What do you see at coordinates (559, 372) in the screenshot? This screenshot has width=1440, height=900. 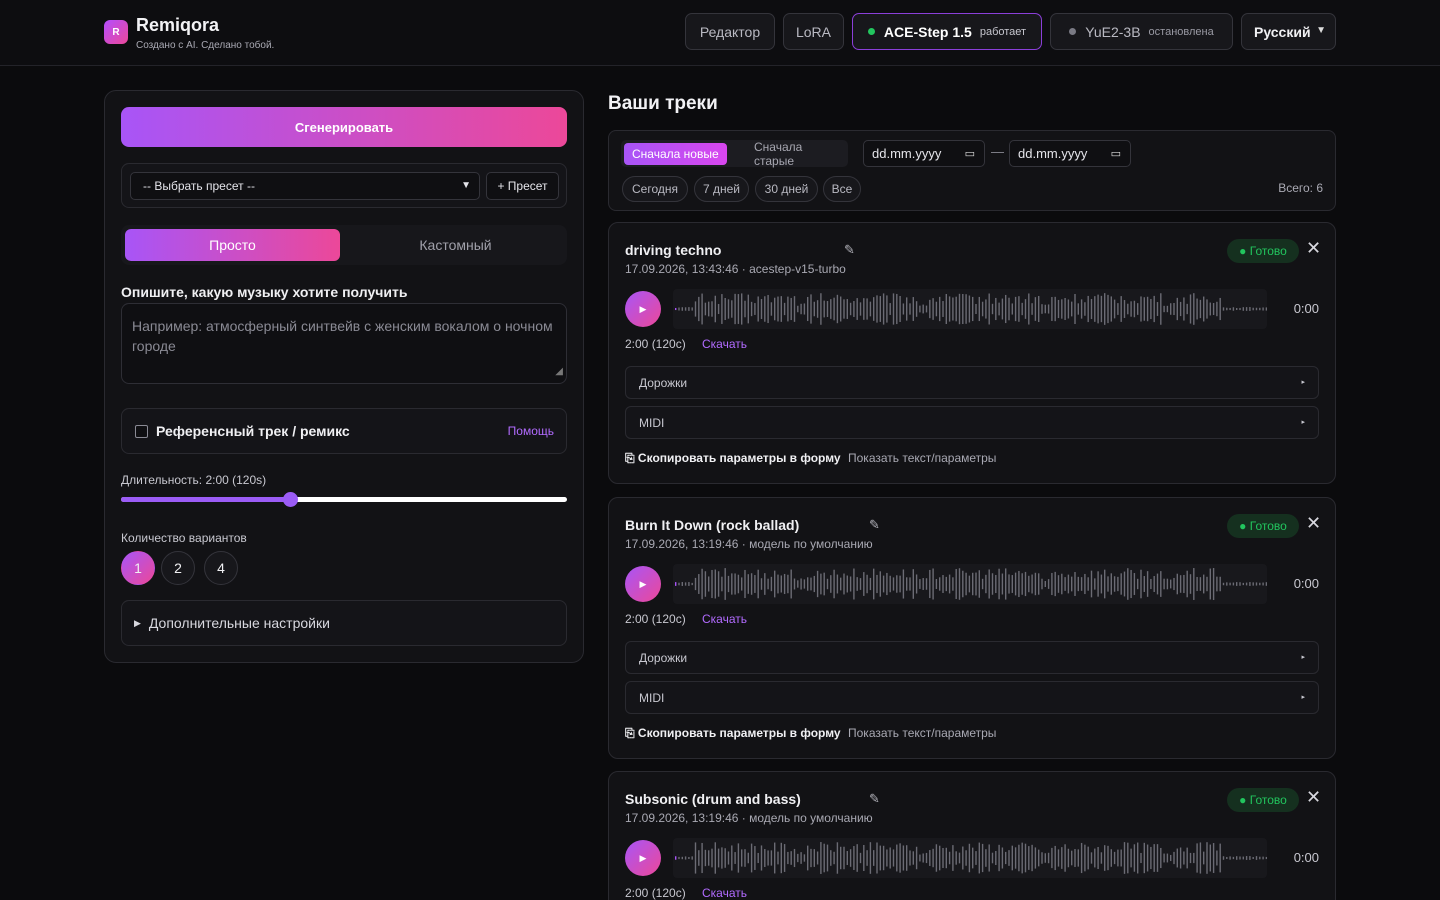 I see `resize-grip-icon: ◢` at bounding box center [559, 372].